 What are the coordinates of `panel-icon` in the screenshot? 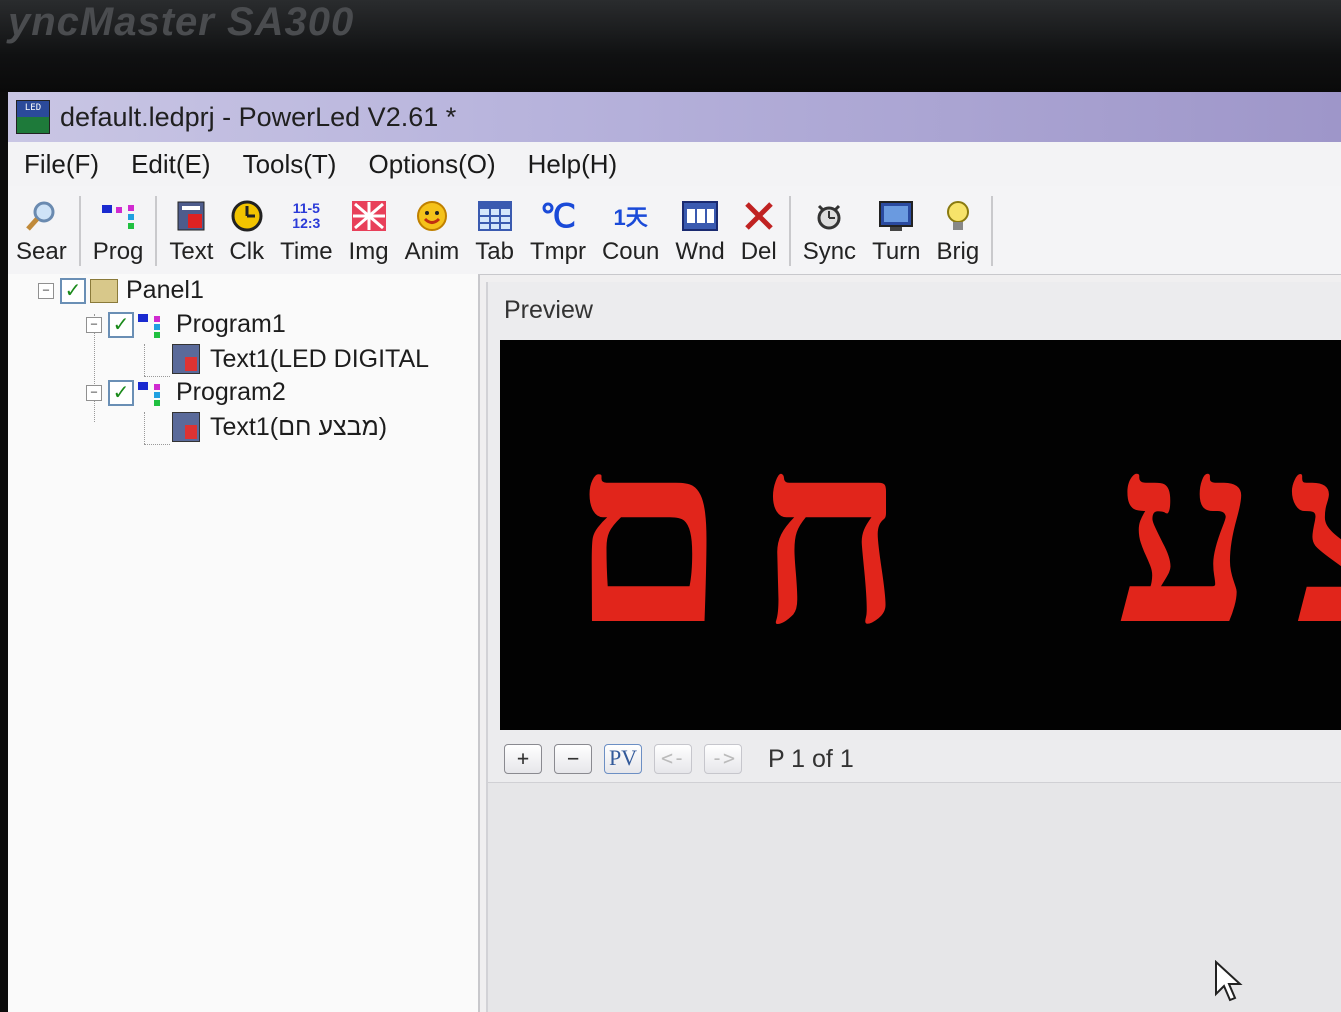 It's located at (104, 290).